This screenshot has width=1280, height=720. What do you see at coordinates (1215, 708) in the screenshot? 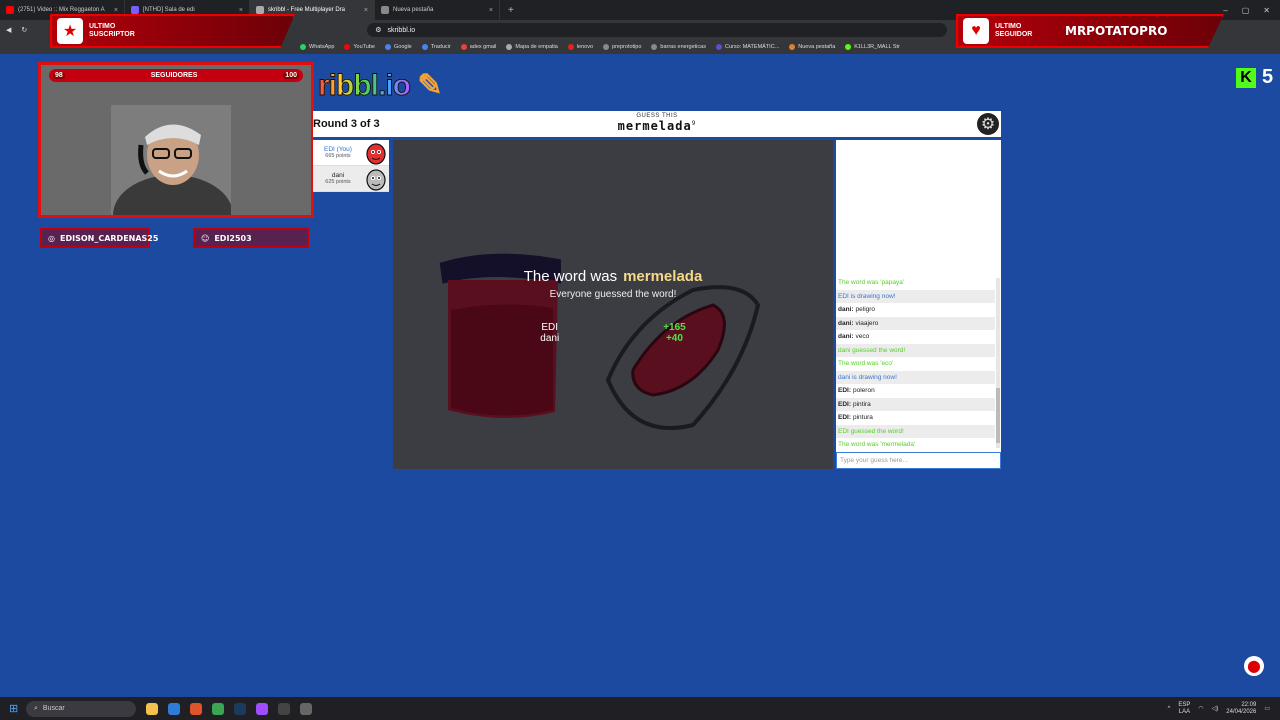
I see `volume-icon: ◁)` at bounding box center [1215, 708].